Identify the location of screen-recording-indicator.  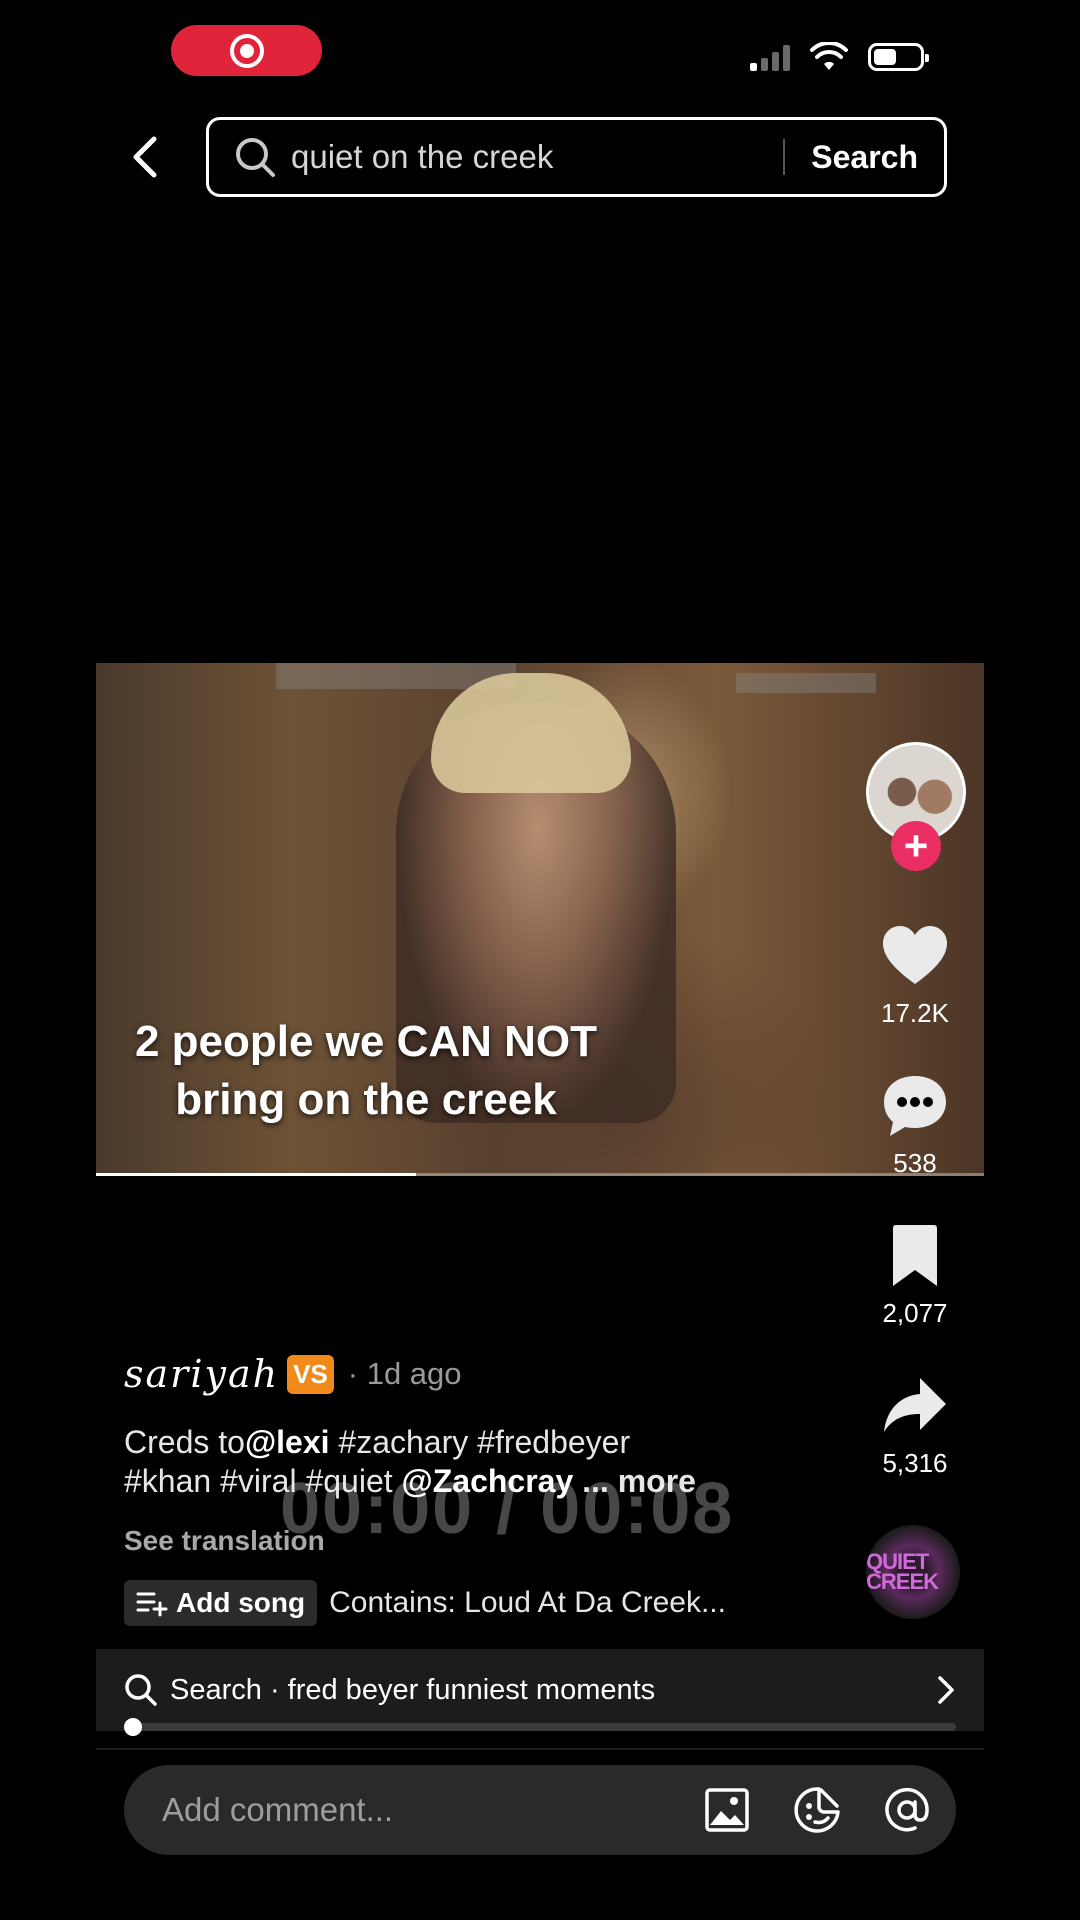
(246, 50).